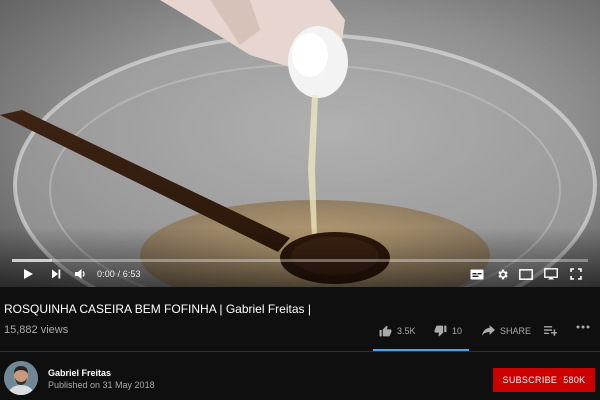 The image size is (600, 400). What do you see at coordinates (516, 330) in the screenshot?
I see `share-label: SHARE` at bounding box center [516, 330].